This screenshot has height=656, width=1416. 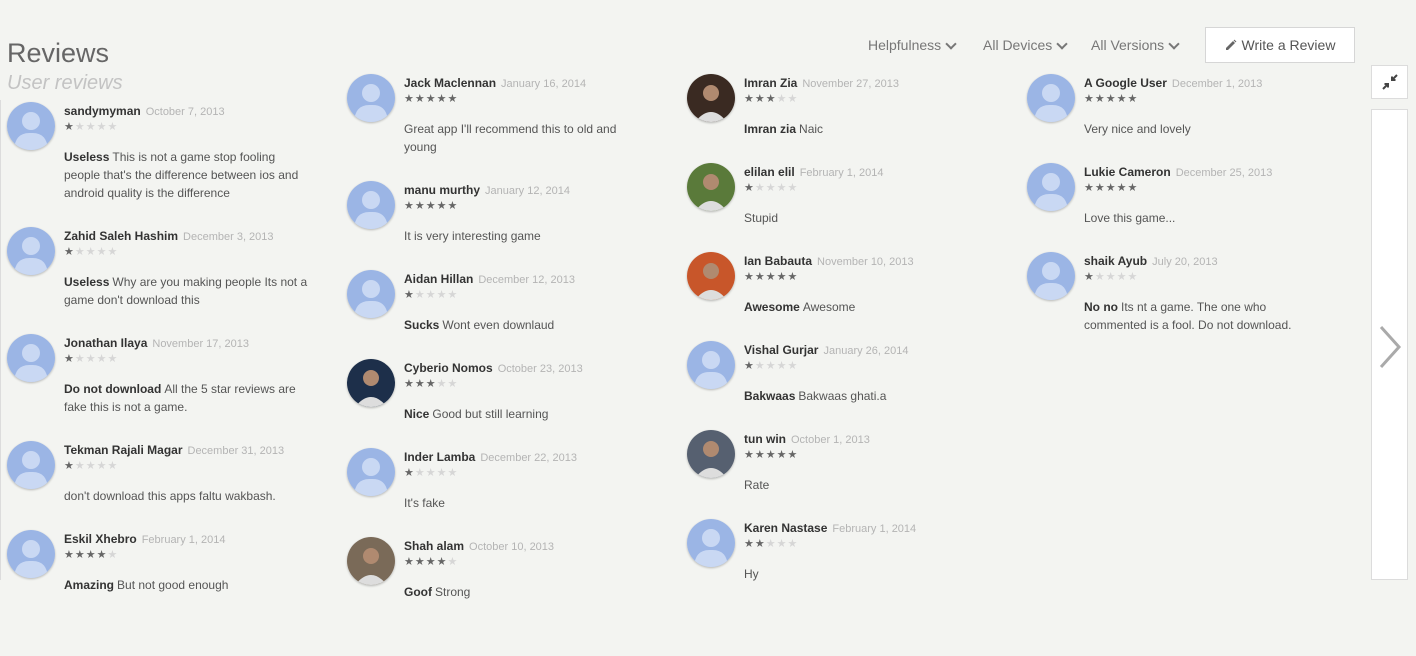 What do you see at coordinates (829, 261) in the screenshot?
I see `review-author: Ian Babauta November 10, 2013` at bounding box center [829, 261].